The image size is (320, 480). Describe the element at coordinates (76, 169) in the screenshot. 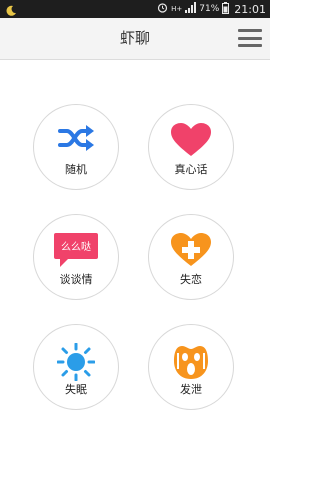

I see `tile-label: 随机` at that location.